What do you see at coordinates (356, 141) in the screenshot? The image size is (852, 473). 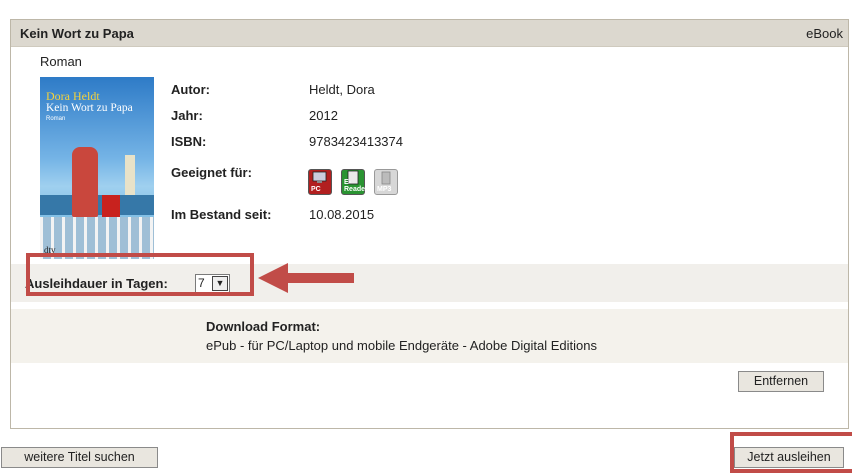 I see `isbn-value: 9783423413374` at bounding box center [356, 141].